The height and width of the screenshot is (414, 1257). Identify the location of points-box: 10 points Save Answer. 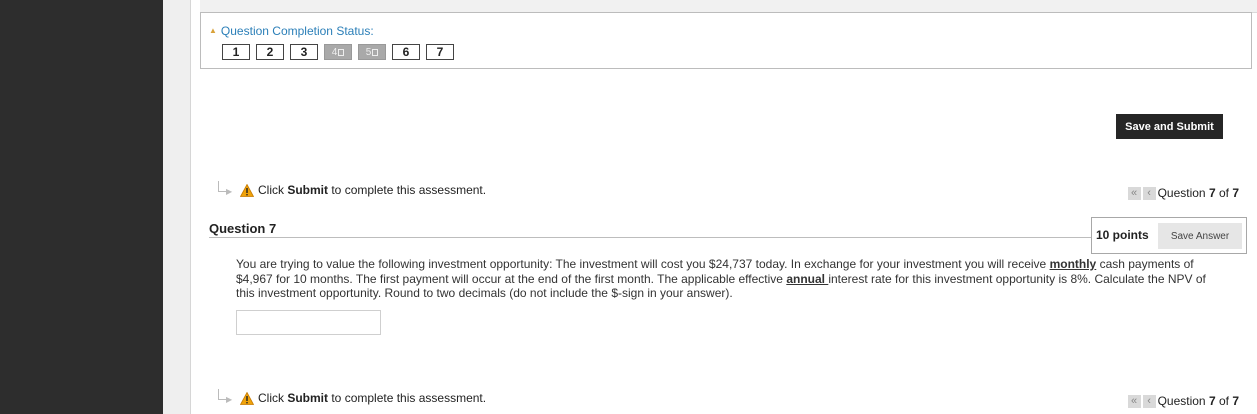
(1169, 235).